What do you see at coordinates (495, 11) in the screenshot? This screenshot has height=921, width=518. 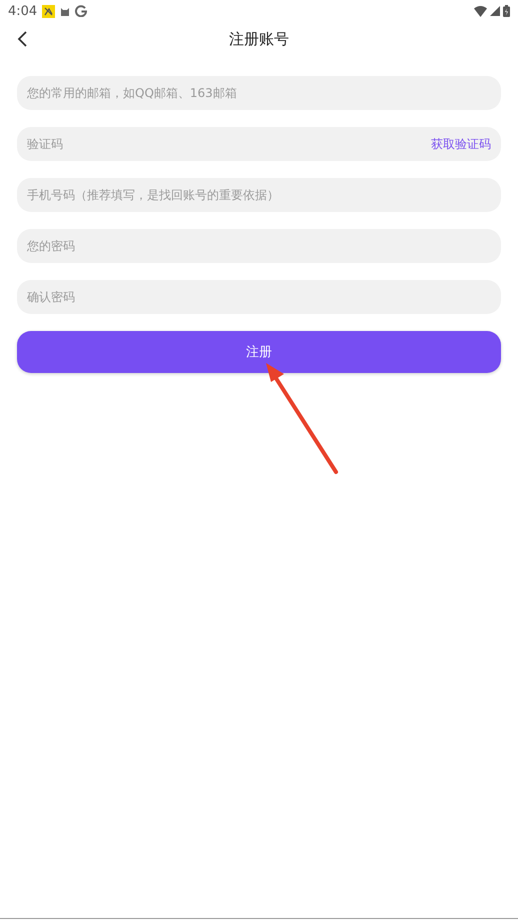 I see `signal-icon` at bounding box center [495, 11].